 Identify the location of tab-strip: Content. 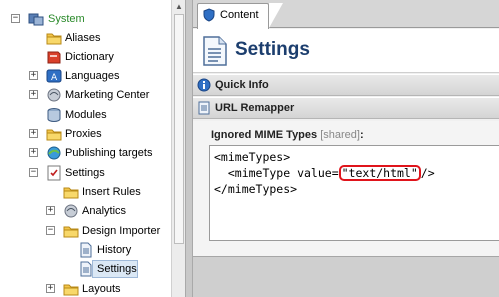
(346, 14).